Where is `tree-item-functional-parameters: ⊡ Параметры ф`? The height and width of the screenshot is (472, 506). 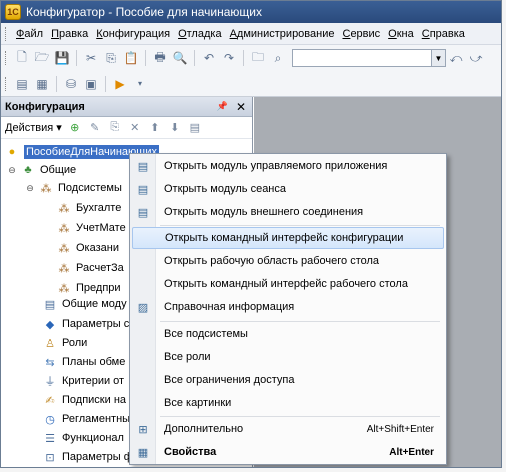
tree-item-functional-parameters: ⊡ Параметры ф is located at coordinates (88, 457).